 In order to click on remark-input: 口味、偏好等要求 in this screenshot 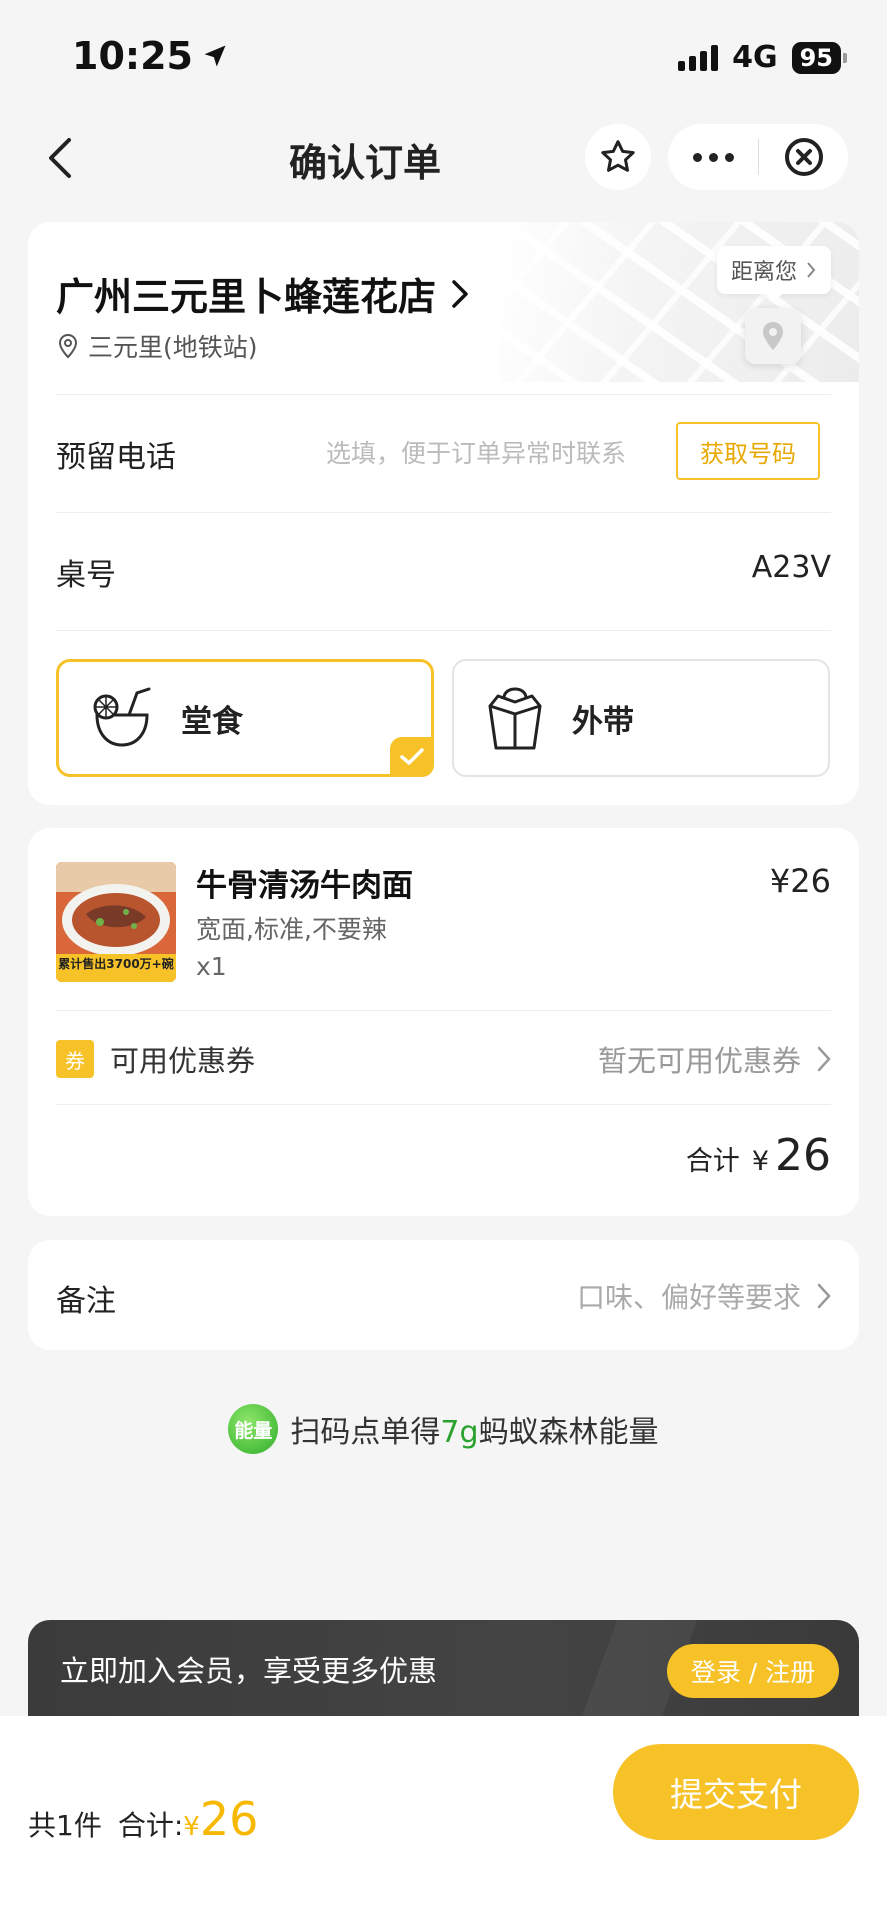, I will do `click(704, 1296)`.